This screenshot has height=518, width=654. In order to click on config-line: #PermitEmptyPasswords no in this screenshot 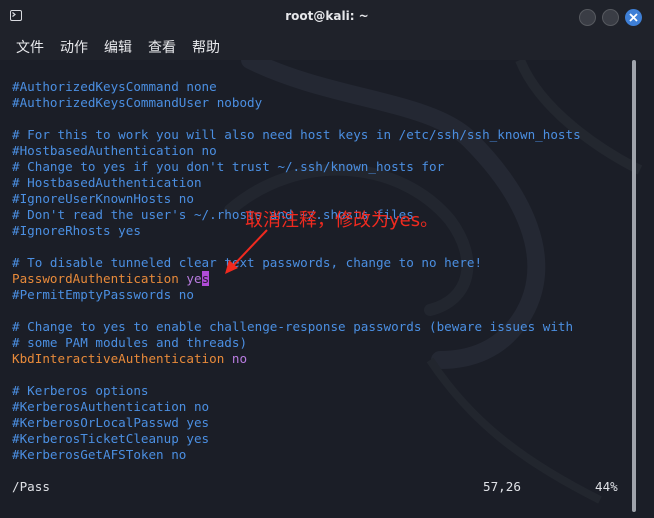, I will do `click(103, 294)`.